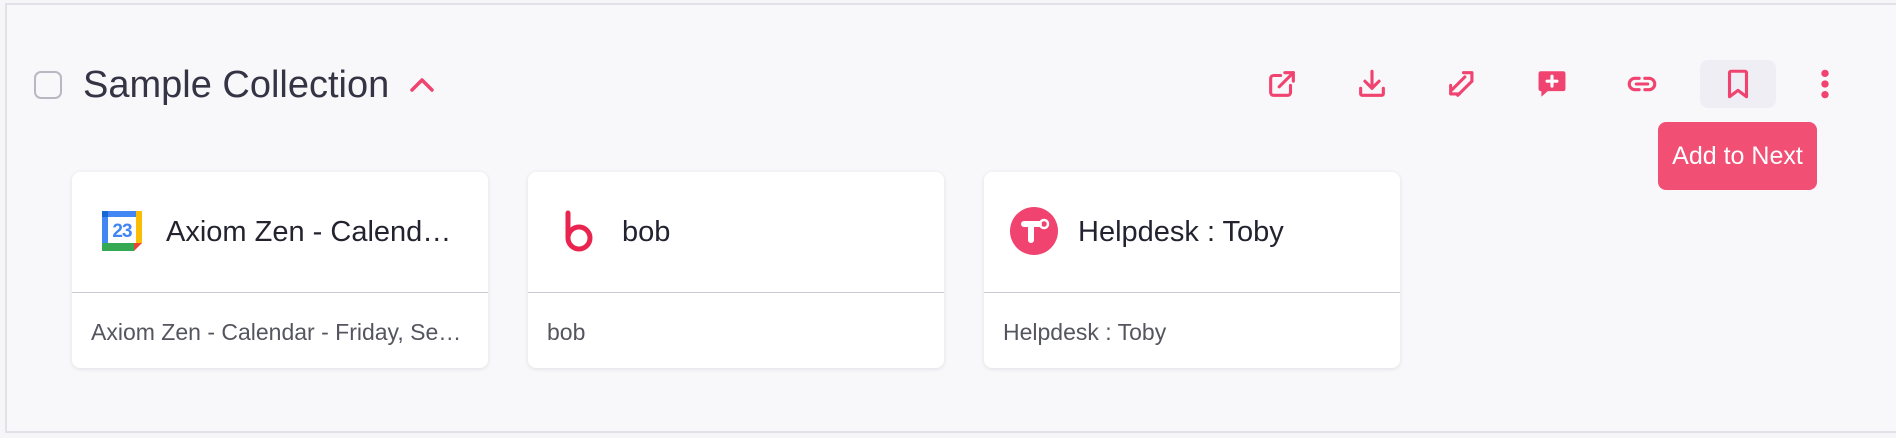 This screenshot has height=438, width=1896. Describe the element at coordinates (422, 86) in the screenshot. I see `chevron-up-icon` at that location.